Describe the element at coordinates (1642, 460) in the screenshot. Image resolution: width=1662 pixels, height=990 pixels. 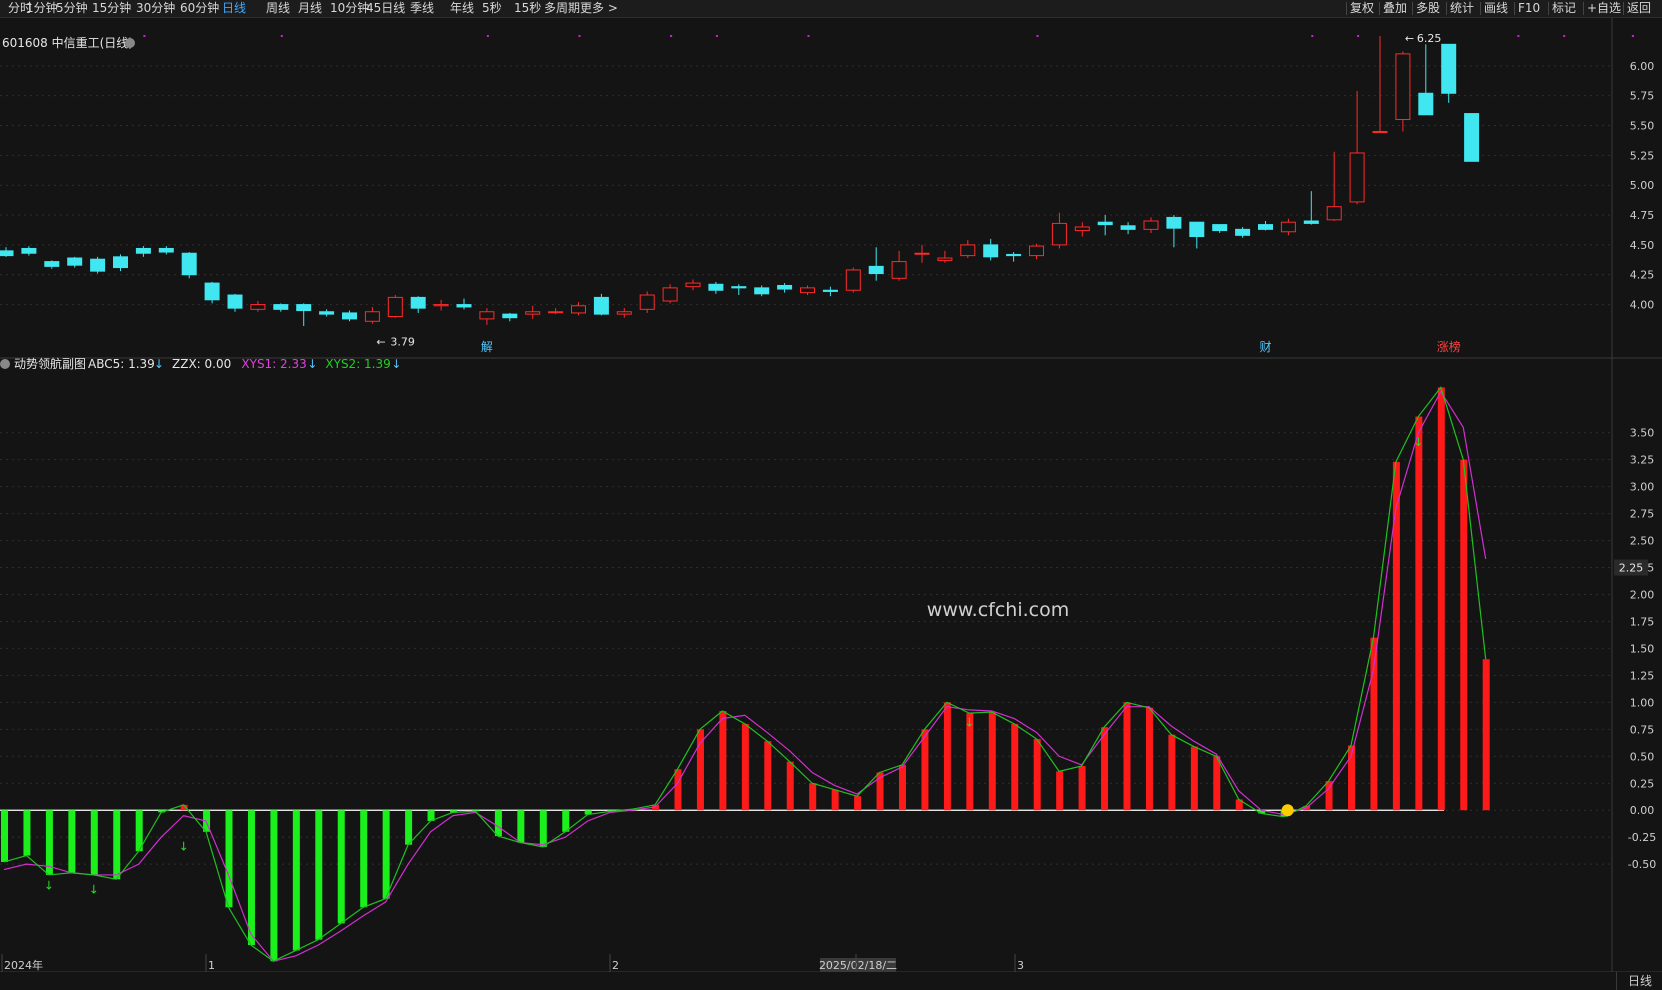
I see `indicator-ytick-label: 3.25` at that location.